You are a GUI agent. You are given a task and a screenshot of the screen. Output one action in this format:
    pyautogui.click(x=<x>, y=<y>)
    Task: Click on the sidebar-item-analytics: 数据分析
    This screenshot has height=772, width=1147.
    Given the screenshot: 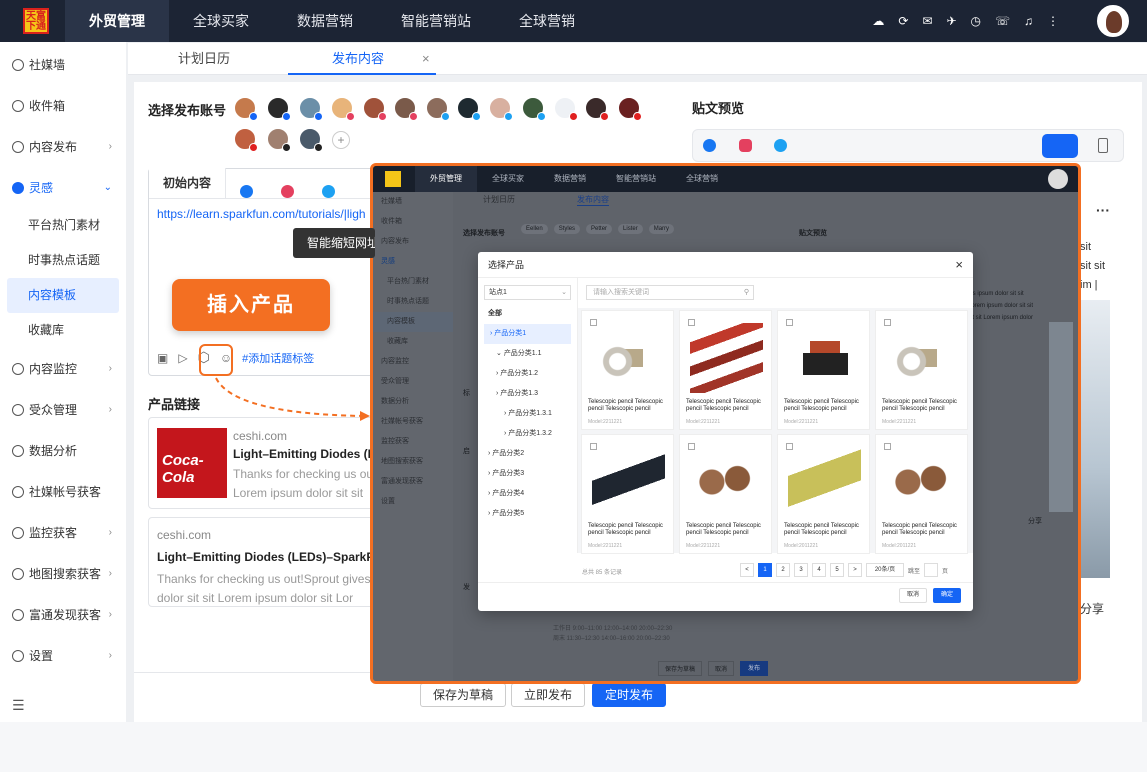 What is the action you would take?
    pyautogui.click(x=63, y=450)
    